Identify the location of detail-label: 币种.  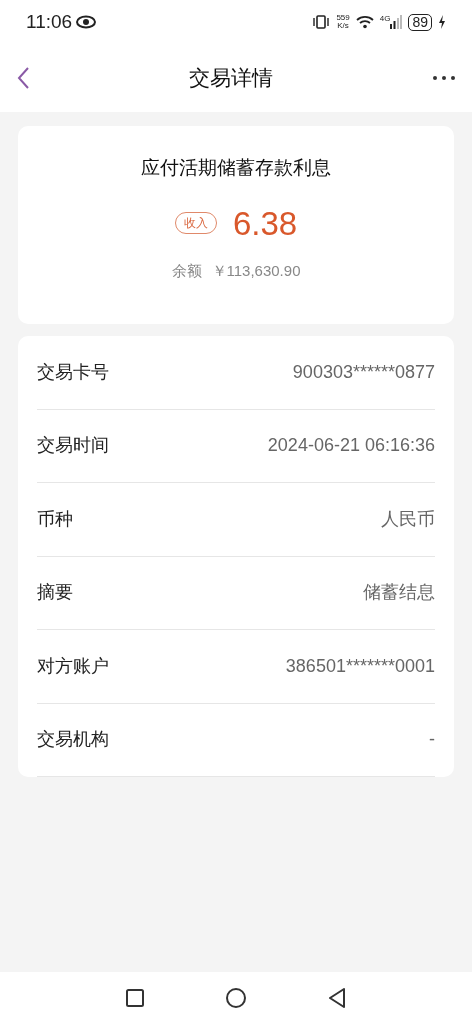
(55, 519).